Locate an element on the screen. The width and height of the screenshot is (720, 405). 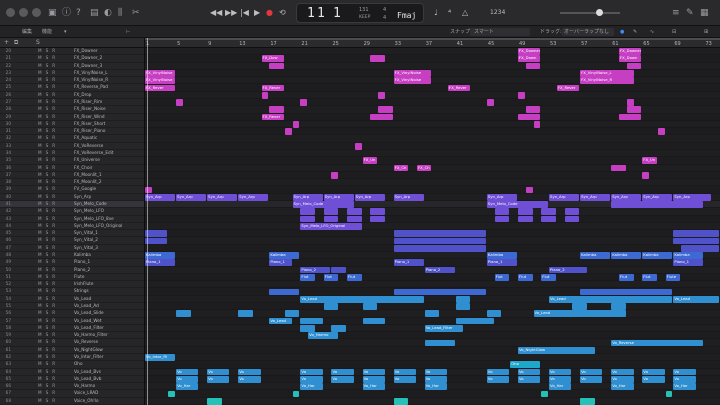
playhead is located at coordinates (147, 221).